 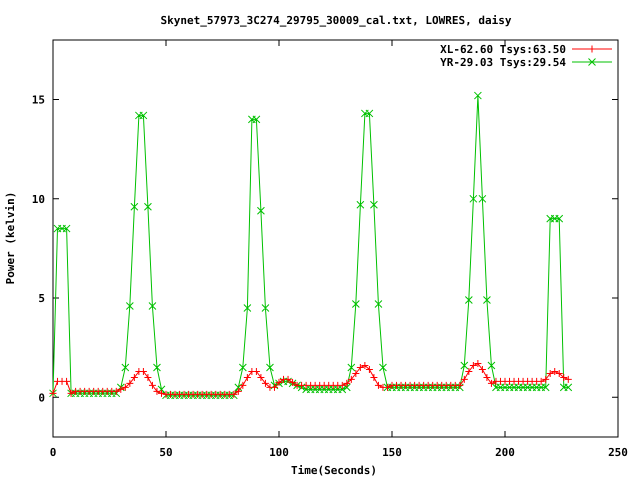 What do you see at coordinates (503, 49) in the screenshot?
I see `legend-label: XL-62.60 Tsys:63.50` at bounding box center [503, 49].